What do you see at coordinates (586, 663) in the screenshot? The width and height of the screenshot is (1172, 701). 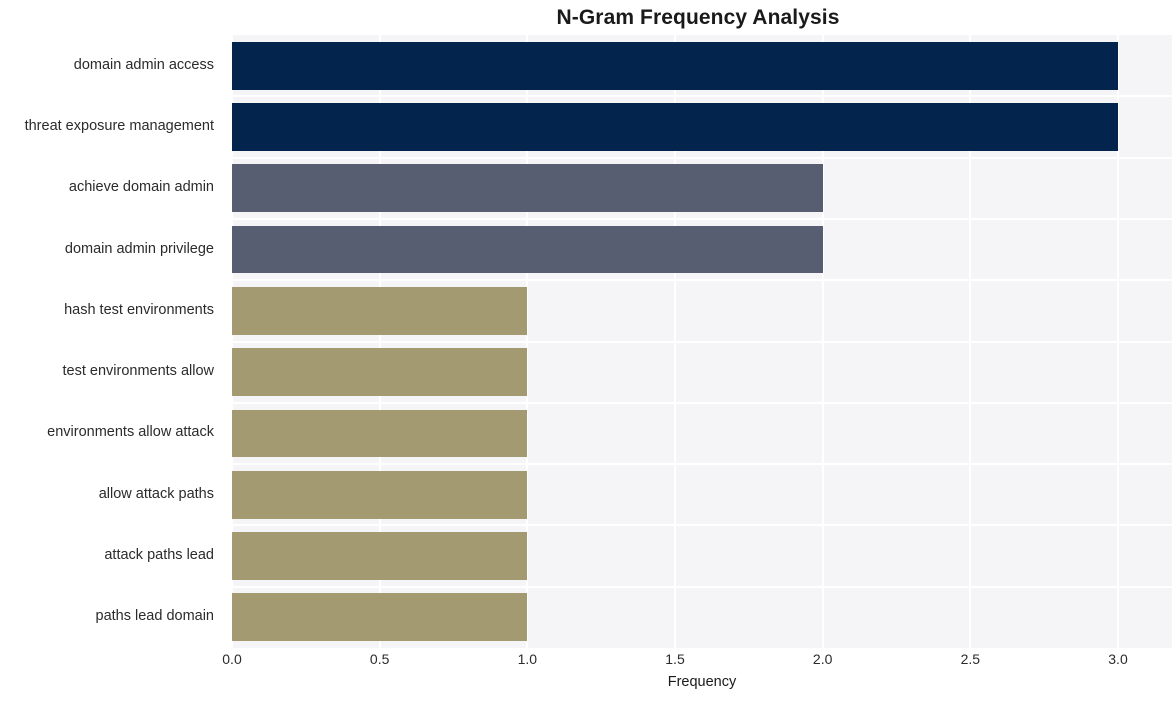 I see `x-axis-tick-labels: 0.0 0.5 1.0 1.5 2.0 2.5 3.0` at bounding box center [586, 663].